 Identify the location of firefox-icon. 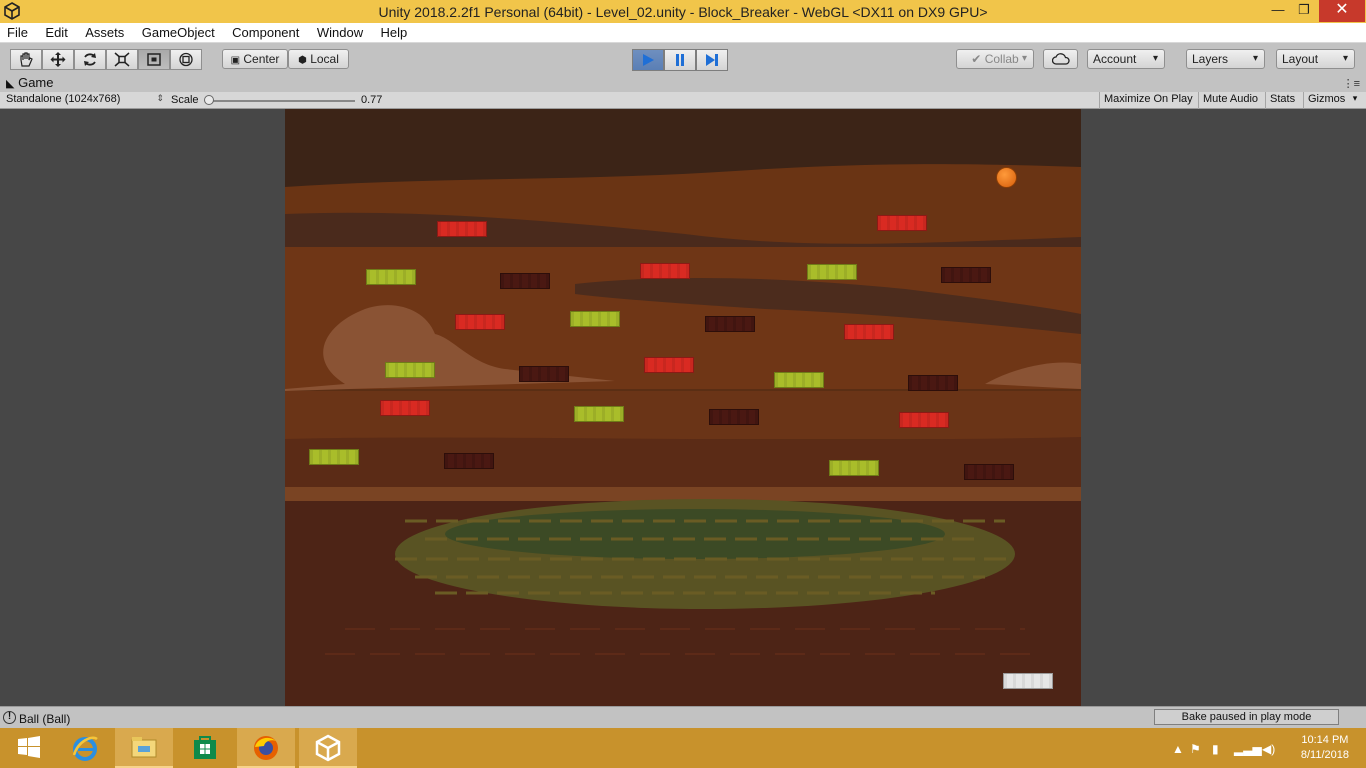
(266, 748).